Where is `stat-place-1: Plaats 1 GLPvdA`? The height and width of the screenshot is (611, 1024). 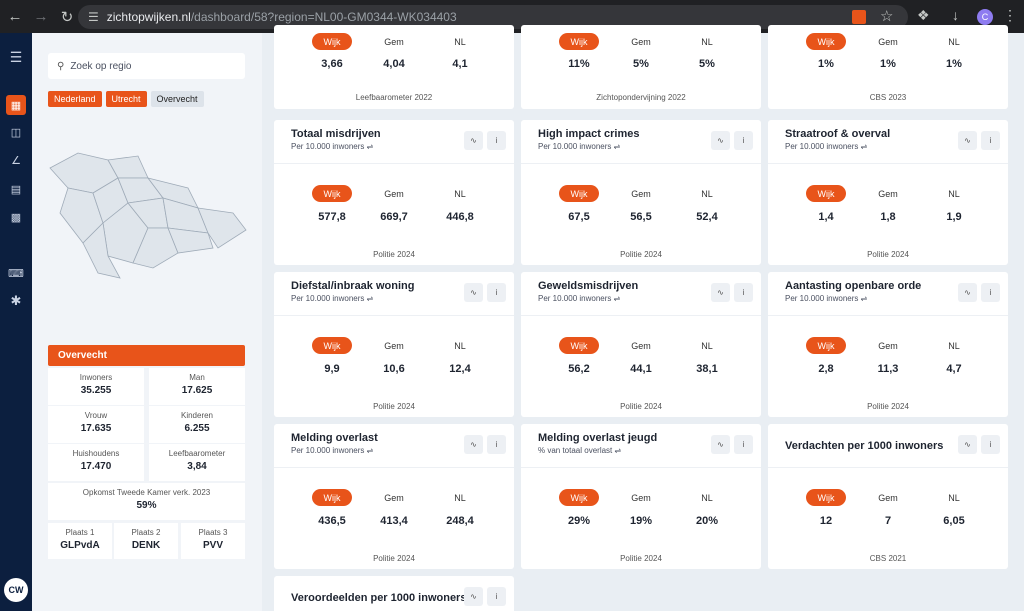
stat-place-1: Plaats 1 GLPvdA is located at coordinates (80, 541).